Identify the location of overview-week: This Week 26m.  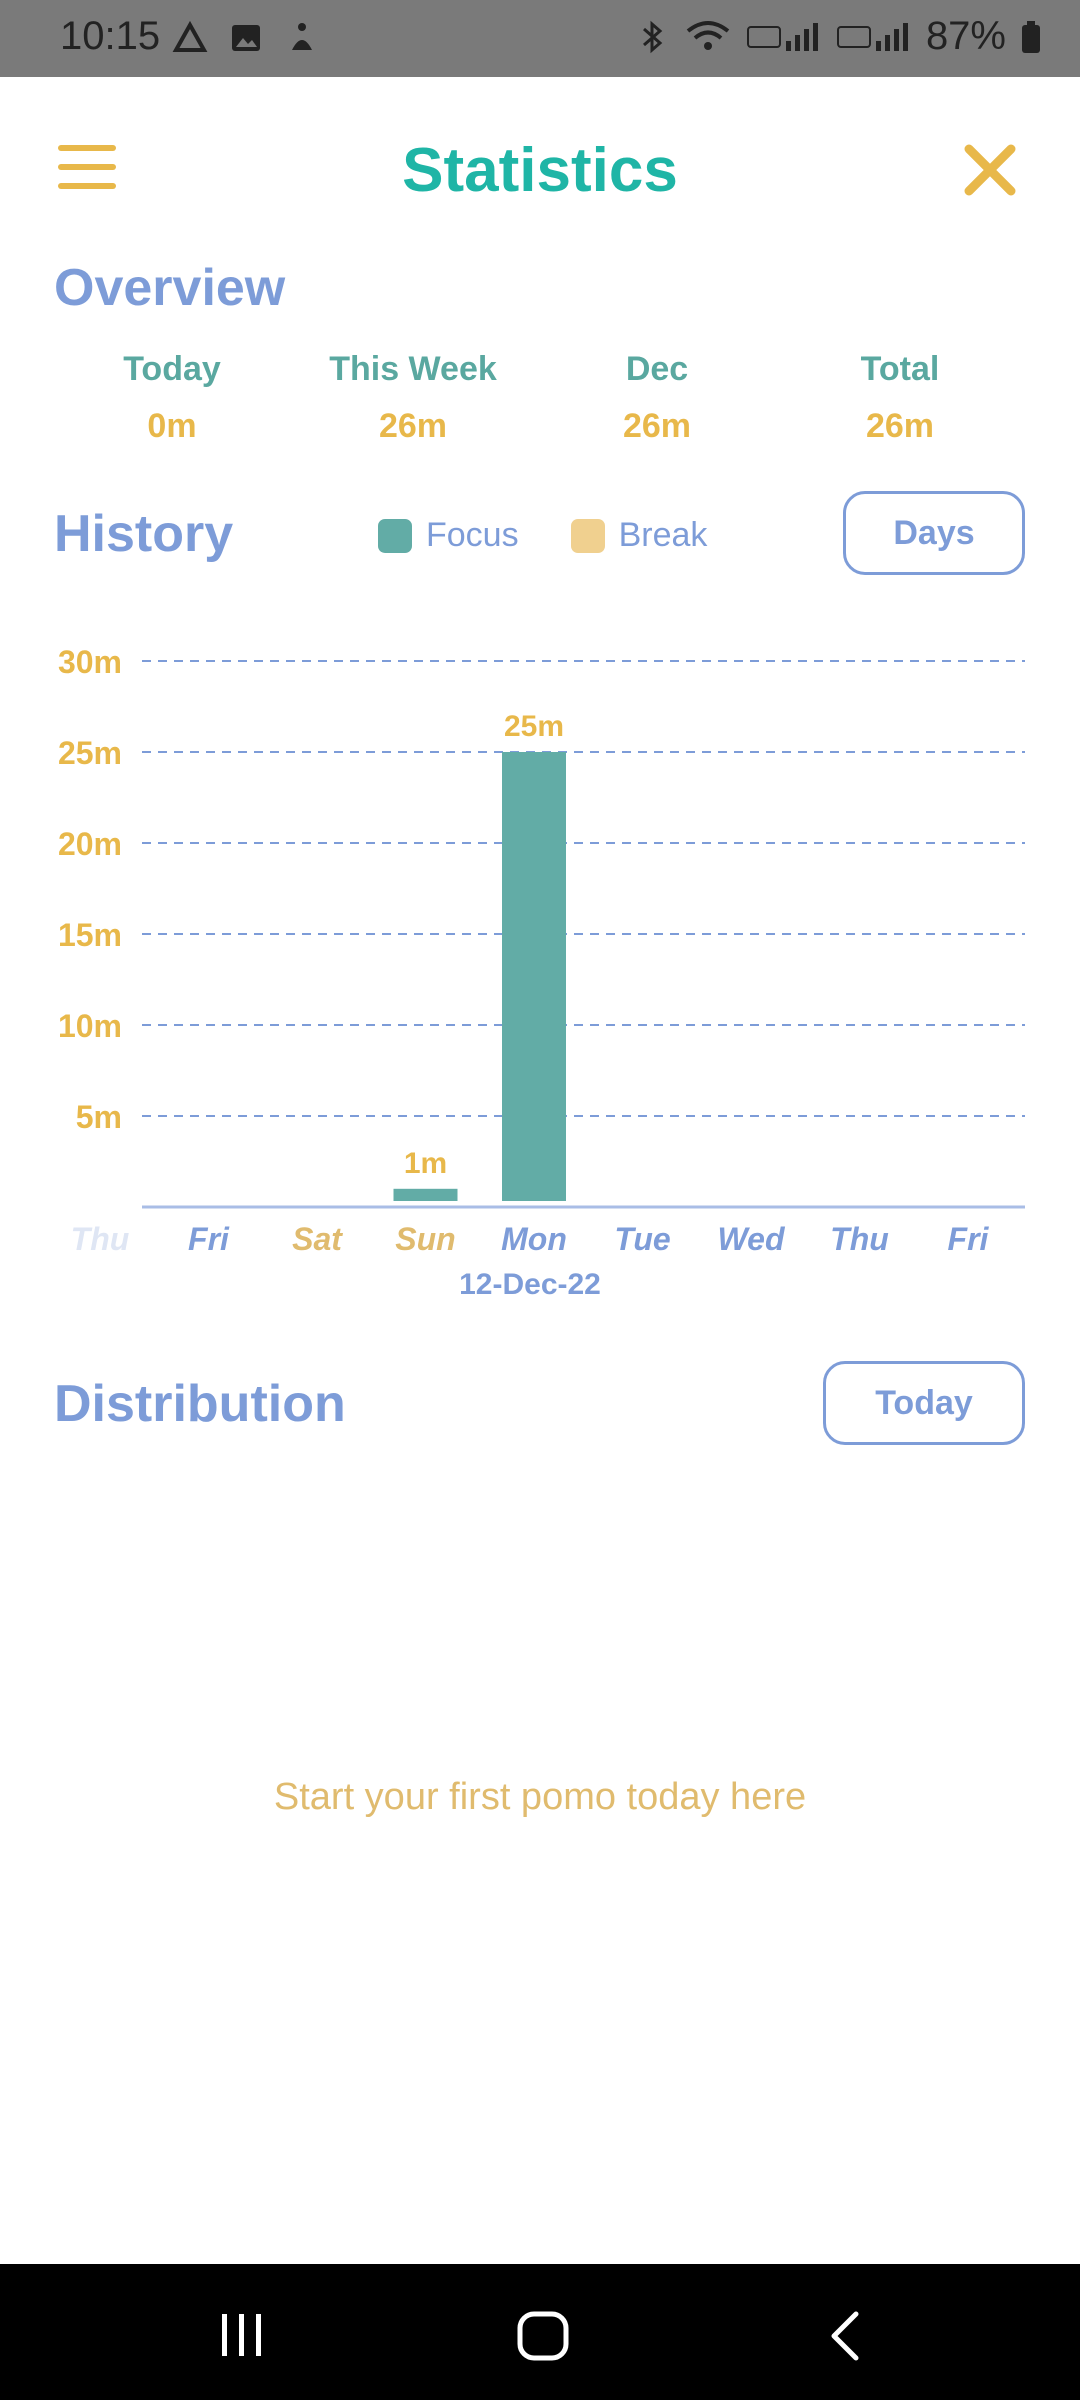
(413, 398).